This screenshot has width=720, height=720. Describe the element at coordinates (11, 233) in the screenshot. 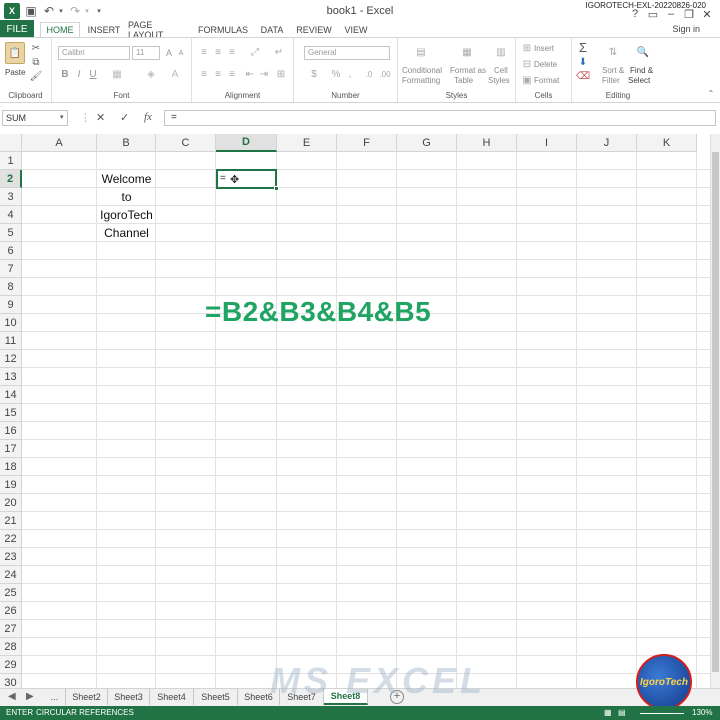

I see `row-header: 5` at that location.